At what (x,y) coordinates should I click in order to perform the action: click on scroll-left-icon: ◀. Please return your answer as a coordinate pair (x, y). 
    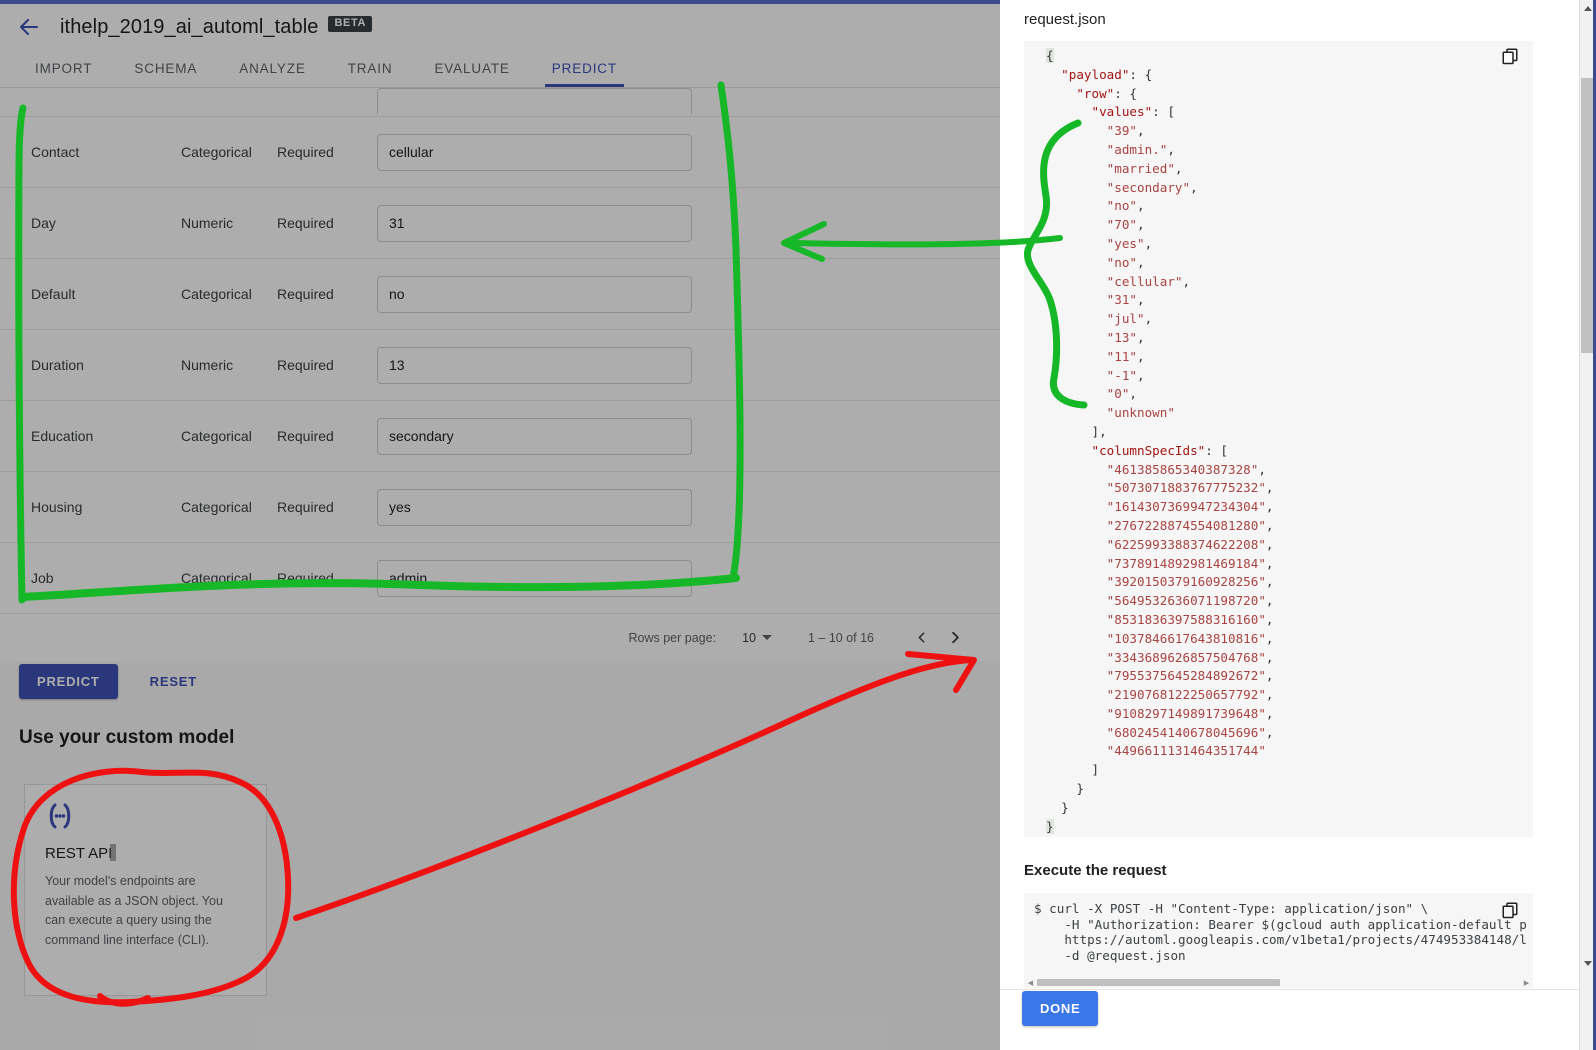
    Looking at the image, I should click on (1030, 983).